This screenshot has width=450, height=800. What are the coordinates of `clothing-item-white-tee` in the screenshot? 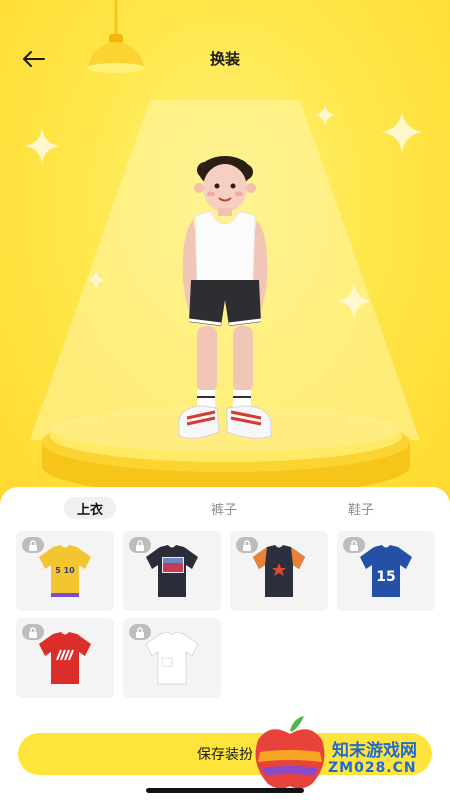 It's located at (172, 658).